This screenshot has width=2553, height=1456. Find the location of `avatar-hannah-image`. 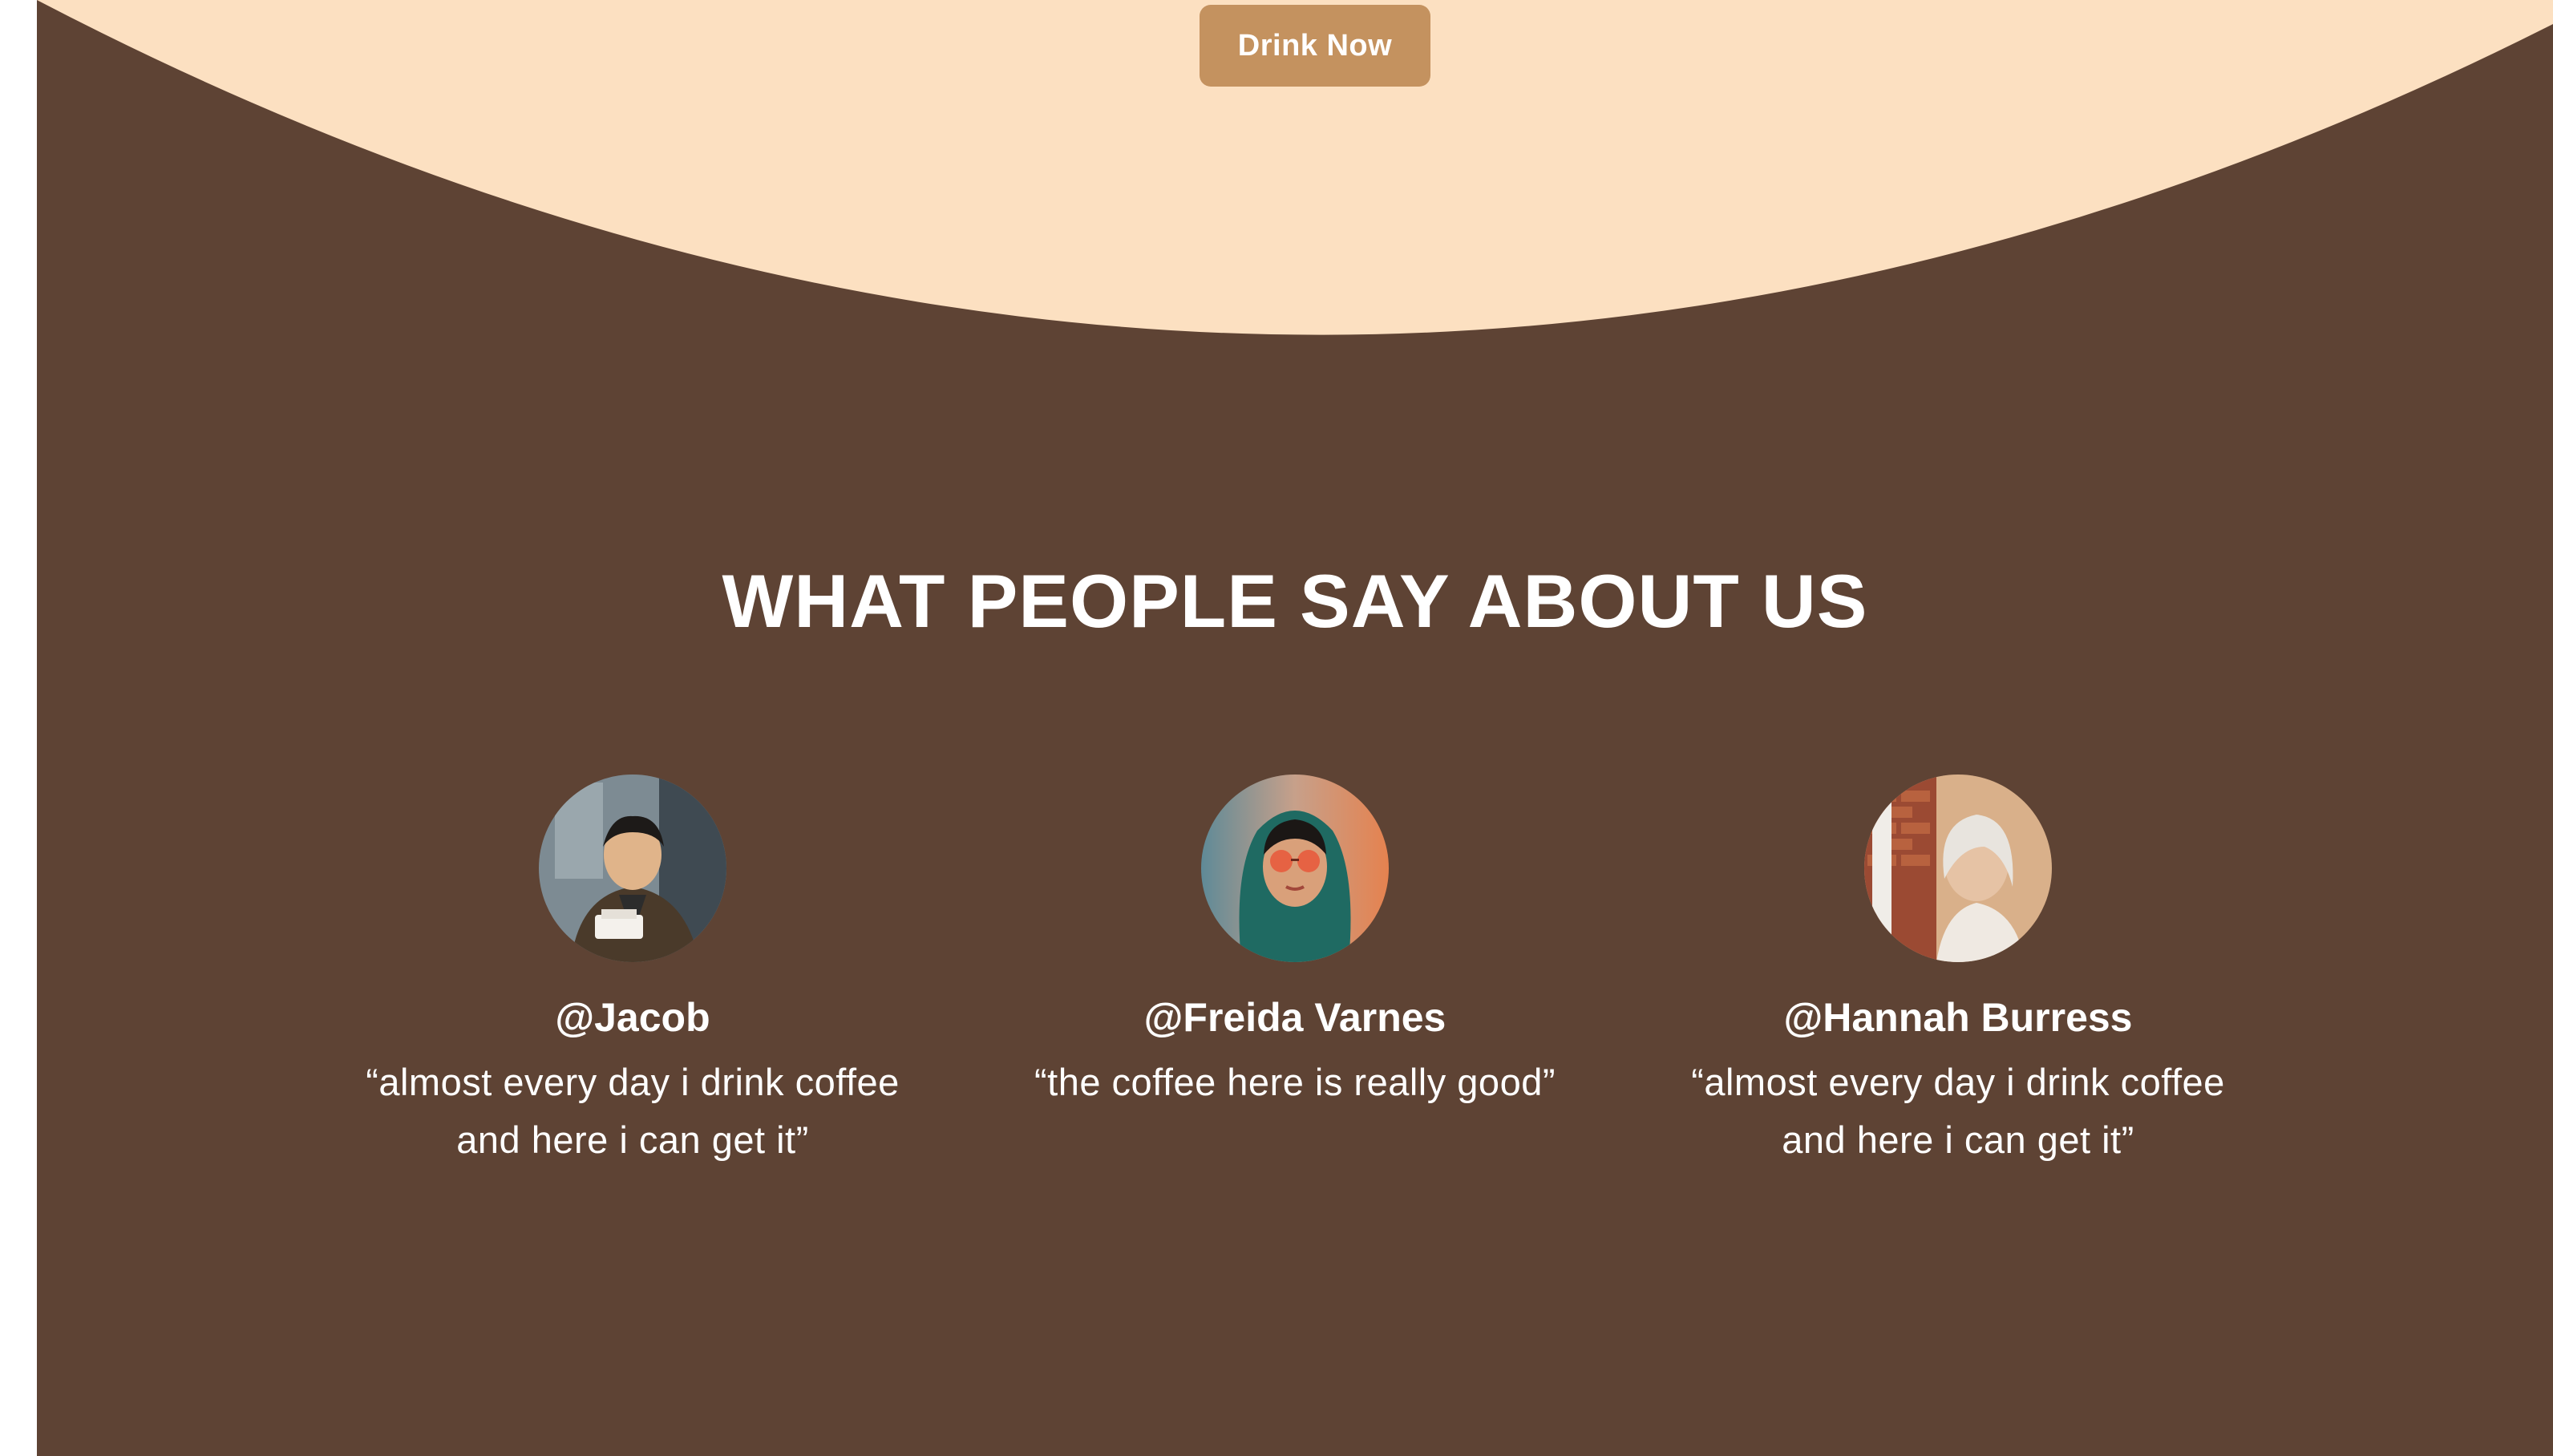

avatar-hannah-image is located at coordinates (1958, 868).